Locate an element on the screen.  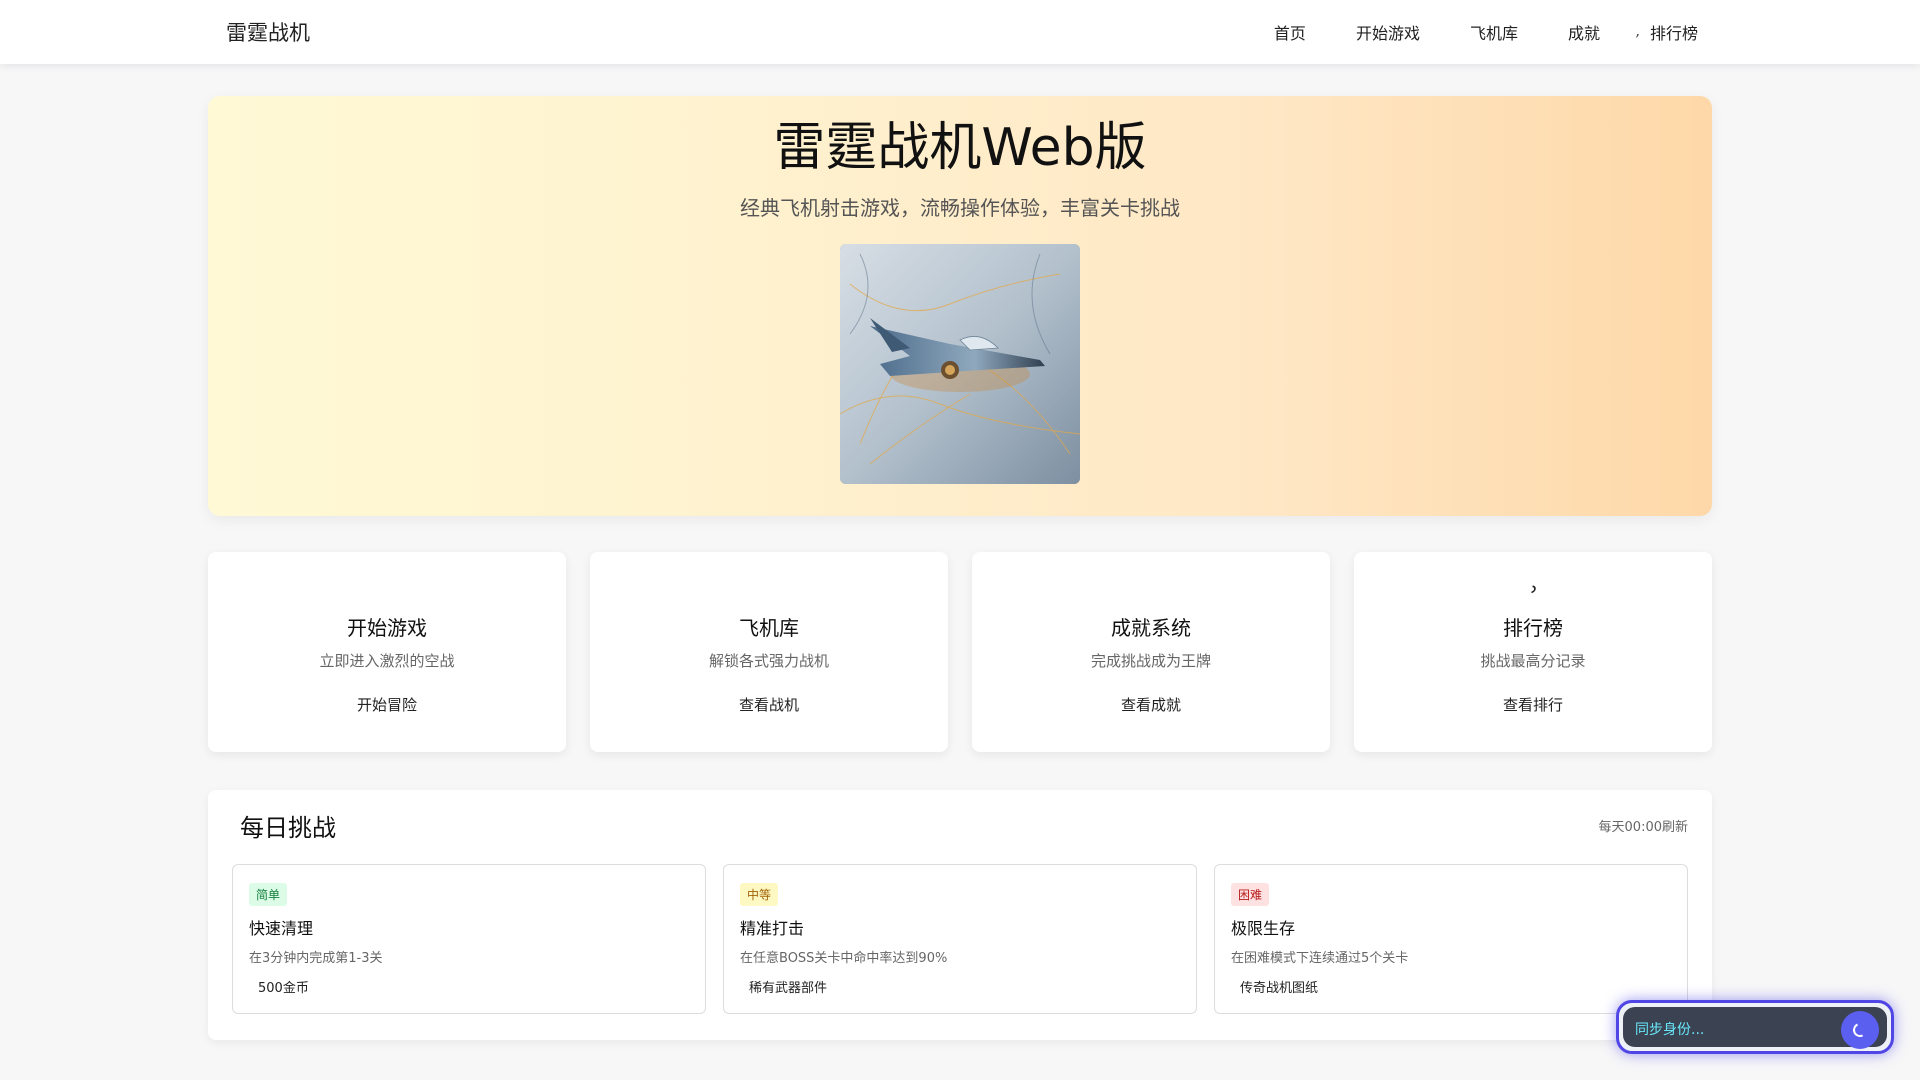
difficulty-badge: 简单 is located at coordinates (268, 894).